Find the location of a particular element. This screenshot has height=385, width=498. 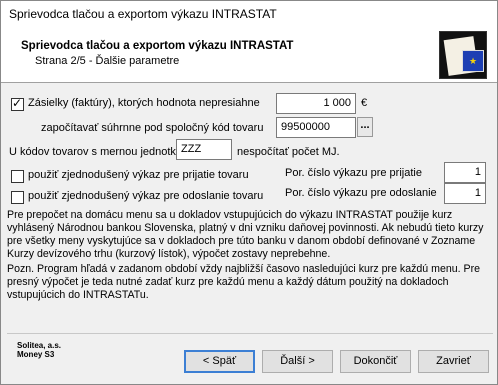

mj-after-label: nespočítať počet MJ. is located at coordinates (288, 152).